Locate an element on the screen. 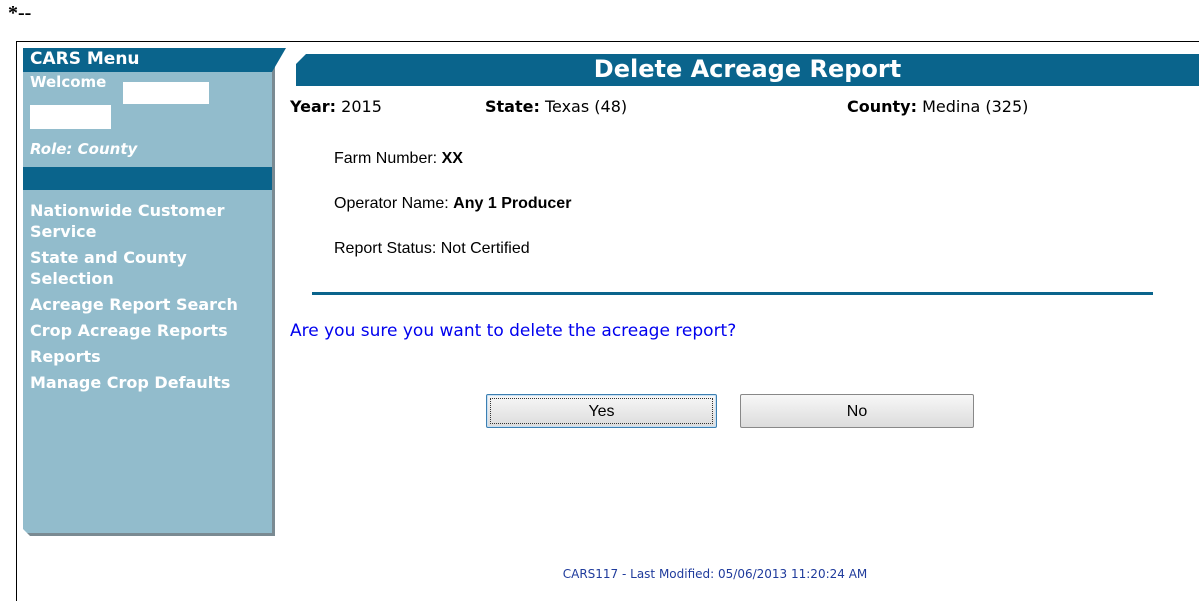 The image size is (1199, 601). state-value: Texas (48) is located at coordinates (586, 106).